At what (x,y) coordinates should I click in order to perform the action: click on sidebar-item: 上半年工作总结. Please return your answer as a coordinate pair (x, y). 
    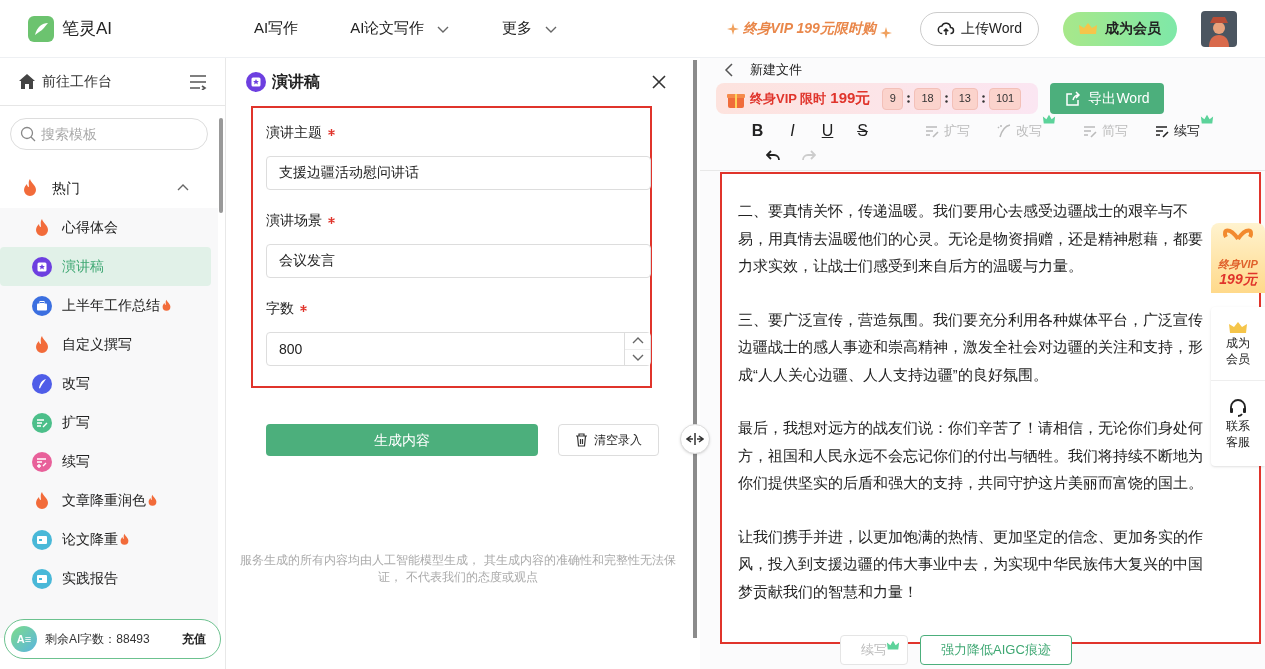
    Looking at the image, I should click on (105, 305).